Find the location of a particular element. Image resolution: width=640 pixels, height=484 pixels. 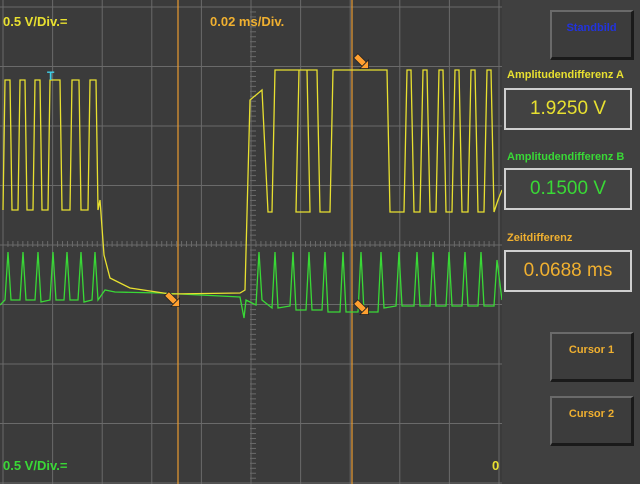

cursor-marker-b2 is located at coordinates (361, 307).